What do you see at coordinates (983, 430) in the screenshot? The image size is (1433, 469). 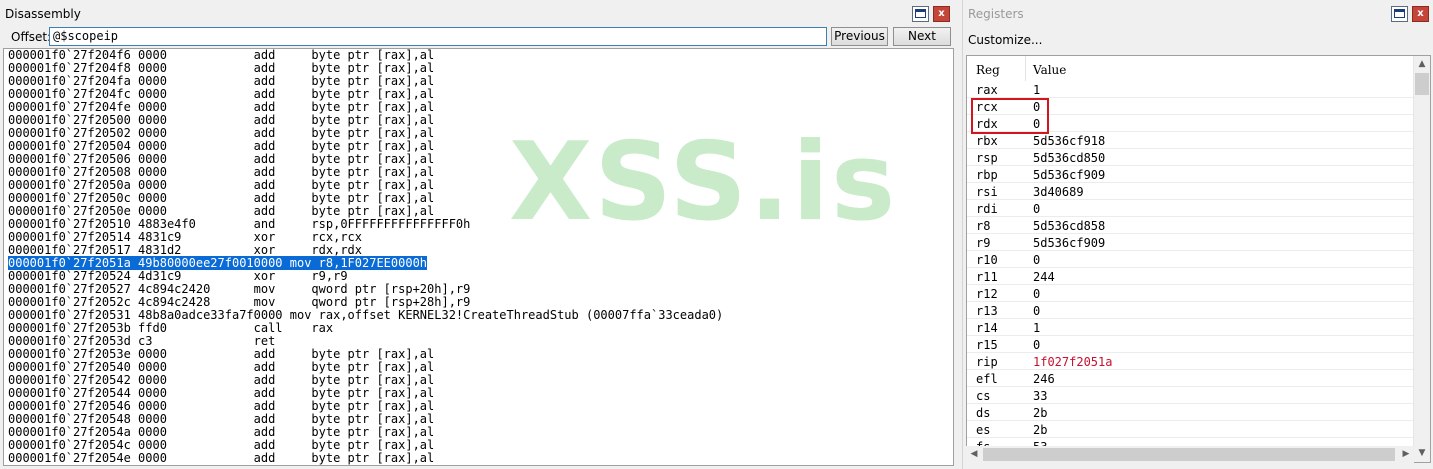 I see `register-name: es` at bounding box center [983, 430].